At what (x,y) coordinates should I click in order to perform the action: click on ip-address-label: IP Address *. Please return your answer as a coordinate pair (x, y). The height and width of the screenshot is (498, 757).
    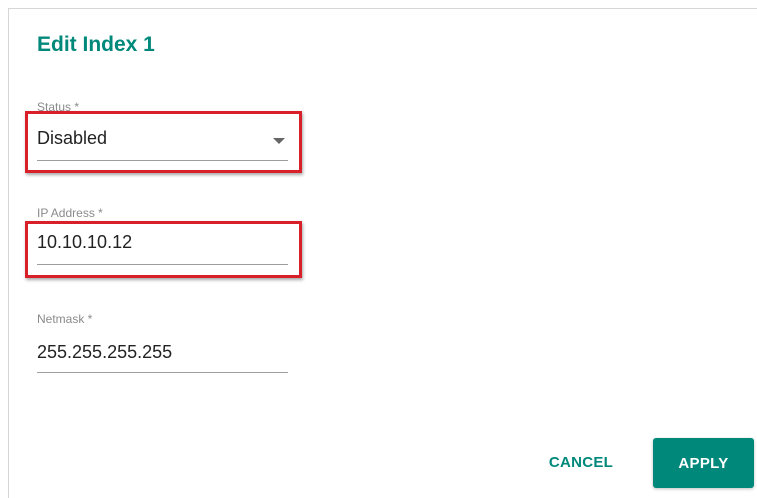
    Looking at the image, I should click on (70, 213).